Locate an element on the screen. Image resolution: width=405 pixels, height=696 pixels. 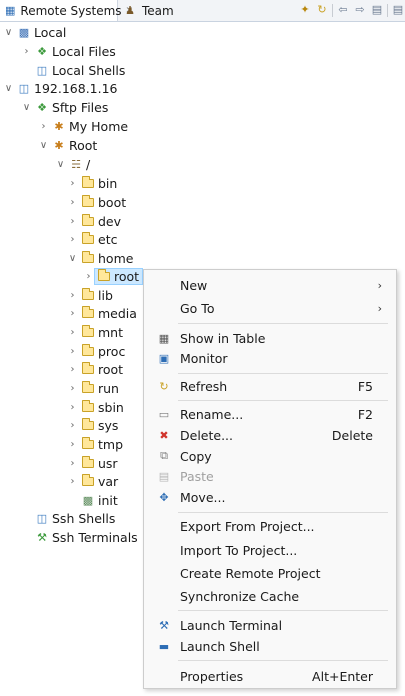
menu-item-show-in-table: ▦ Show in Table is located at coordinates (270, 338).